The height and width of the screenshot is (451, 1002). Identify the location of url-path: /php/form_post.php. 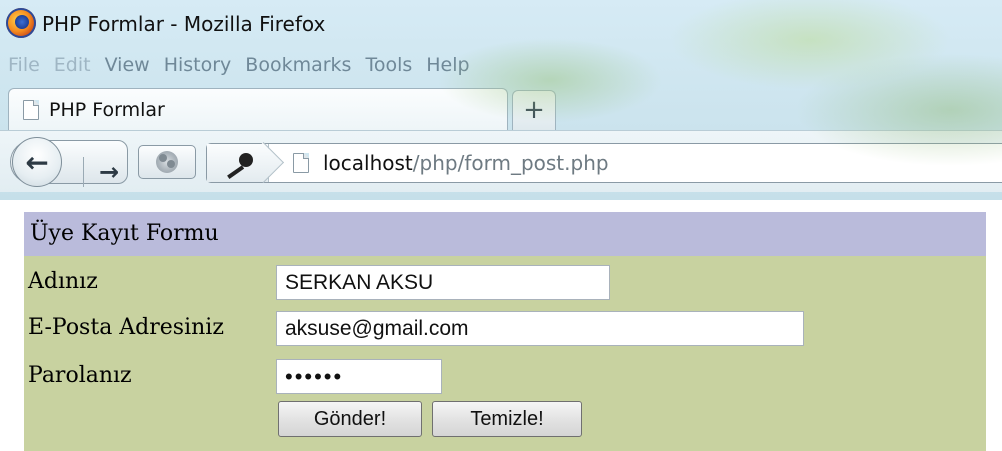
(510, 163).